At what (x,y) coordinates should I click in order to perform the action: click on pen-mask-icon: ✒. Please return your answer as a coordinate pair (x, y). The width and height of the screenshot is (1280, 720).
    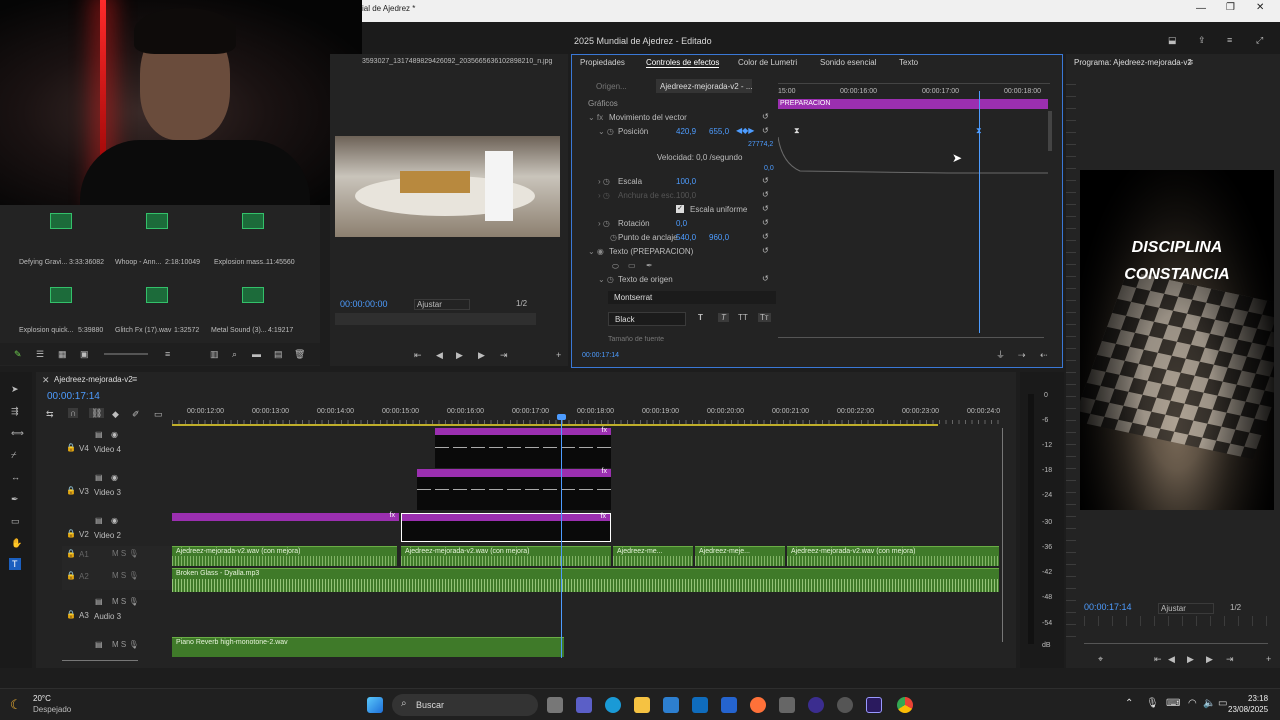
    Looking at the image, I should click on (649, 265).